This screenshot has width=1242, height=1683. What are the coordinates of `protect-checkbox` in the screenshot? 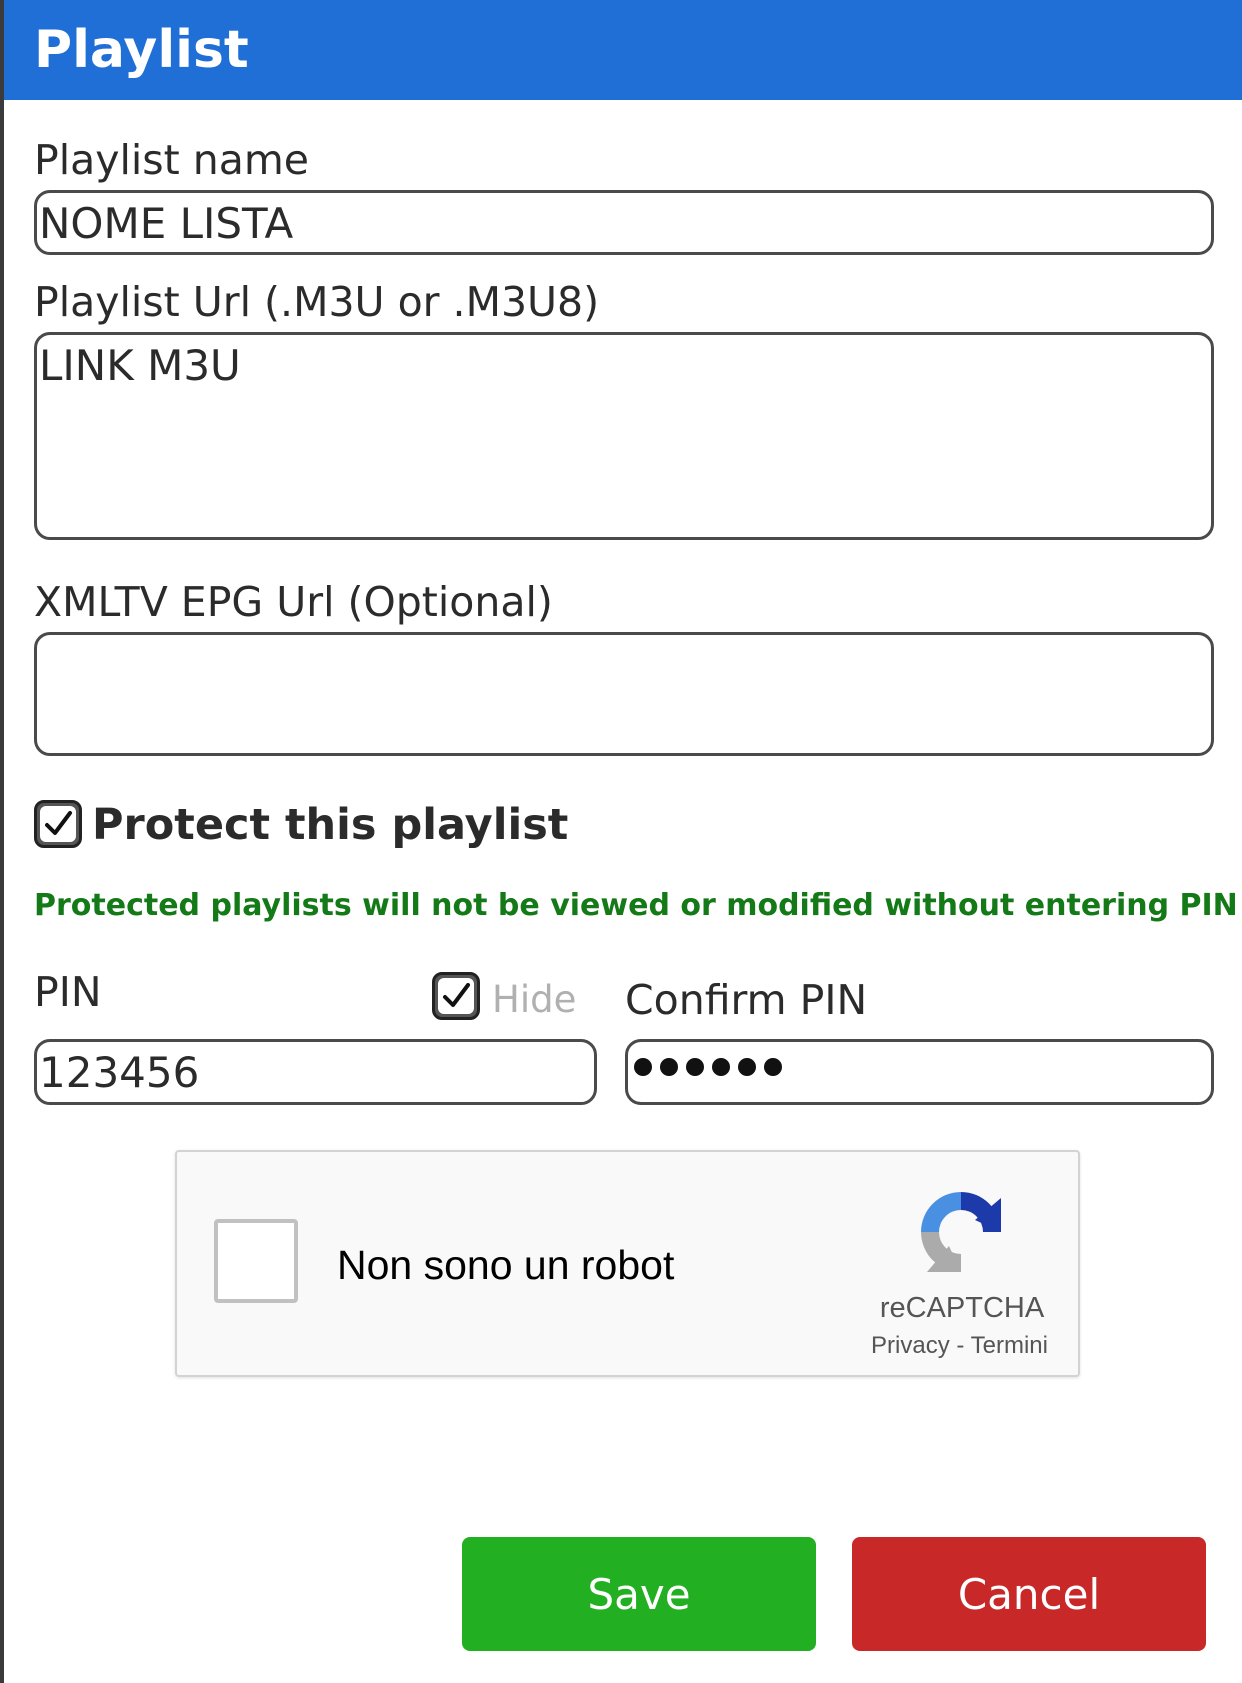 It's located at (58, 824).